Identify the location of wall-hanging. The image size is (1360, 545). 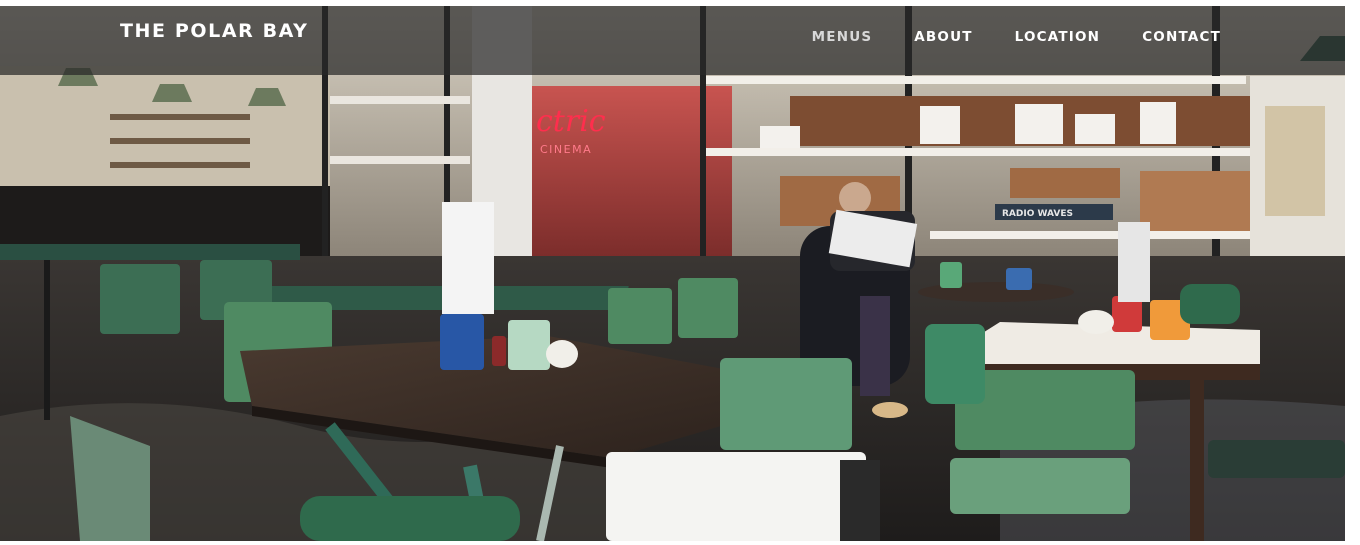
(1295, 161).